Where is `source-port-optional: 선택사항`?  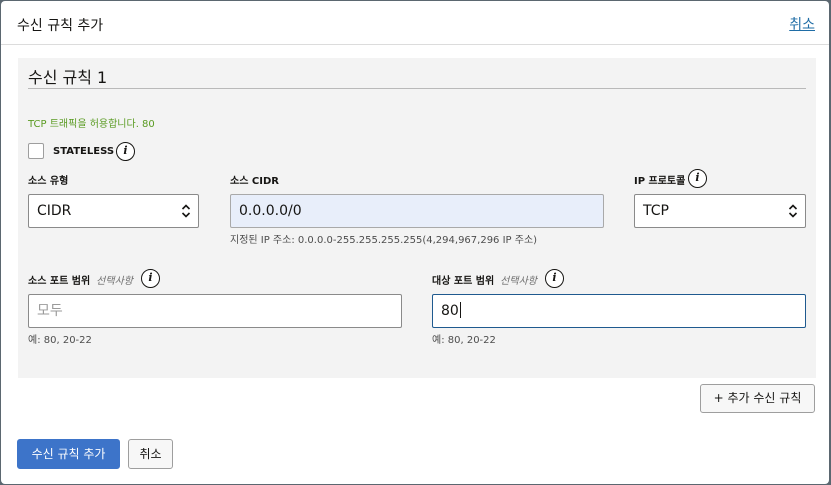
source-port-optional: 선택사항 is located at coordinates (114, 281).